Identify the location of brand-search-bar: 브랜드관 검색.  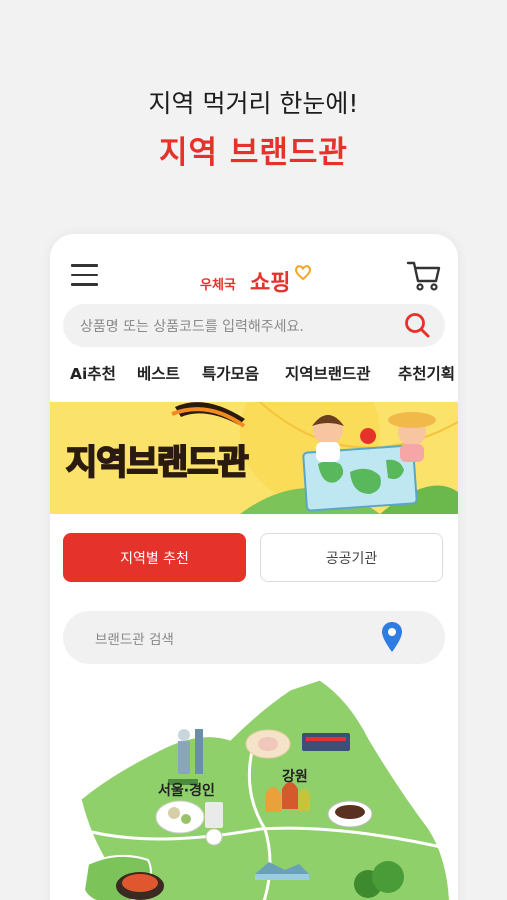
(254, 637).